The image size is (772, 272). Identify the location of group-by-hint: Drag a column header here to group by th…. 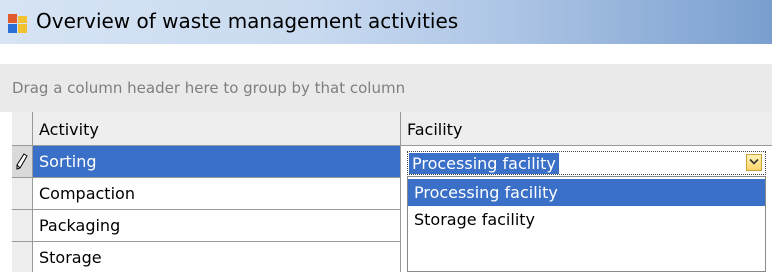
(209, 88).